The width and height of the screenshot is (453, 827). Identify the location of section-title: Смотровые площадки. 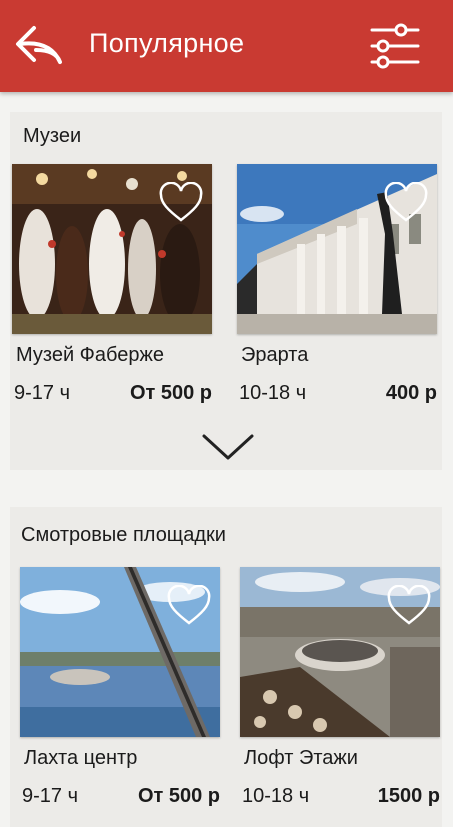
(123, 535).